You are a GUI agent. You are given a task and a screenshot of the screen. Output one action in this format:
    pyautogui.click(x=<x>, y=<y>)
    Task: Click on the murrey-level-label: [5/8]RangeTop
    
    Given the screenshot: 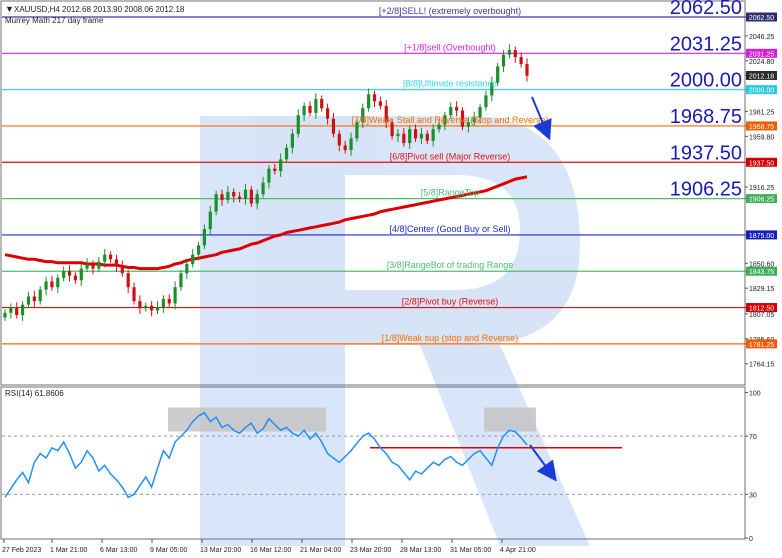 What is the action you would take?
    pyautogui.click(x=450, y=193)
    